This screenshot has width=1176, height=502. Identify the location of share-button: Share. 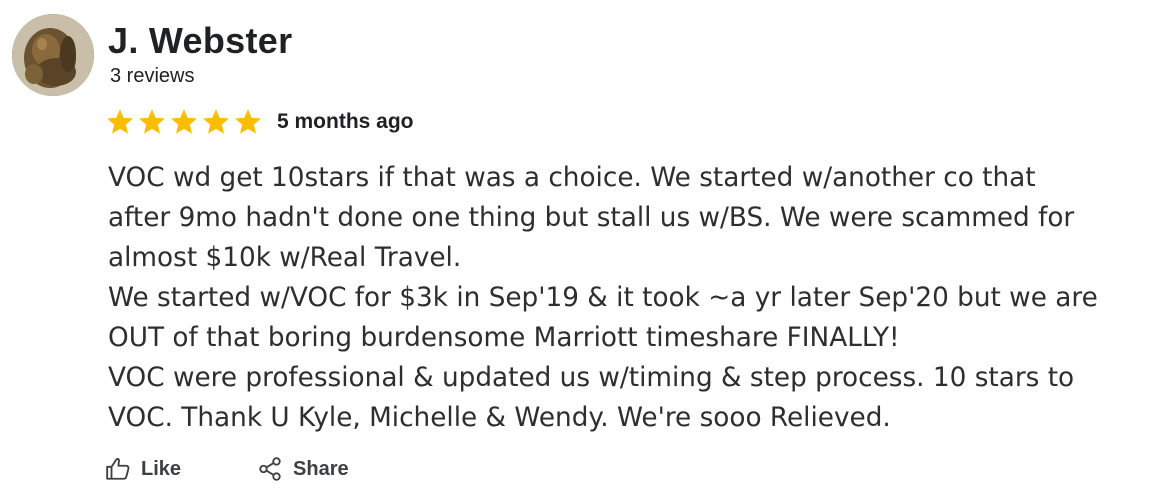
(303, 469).